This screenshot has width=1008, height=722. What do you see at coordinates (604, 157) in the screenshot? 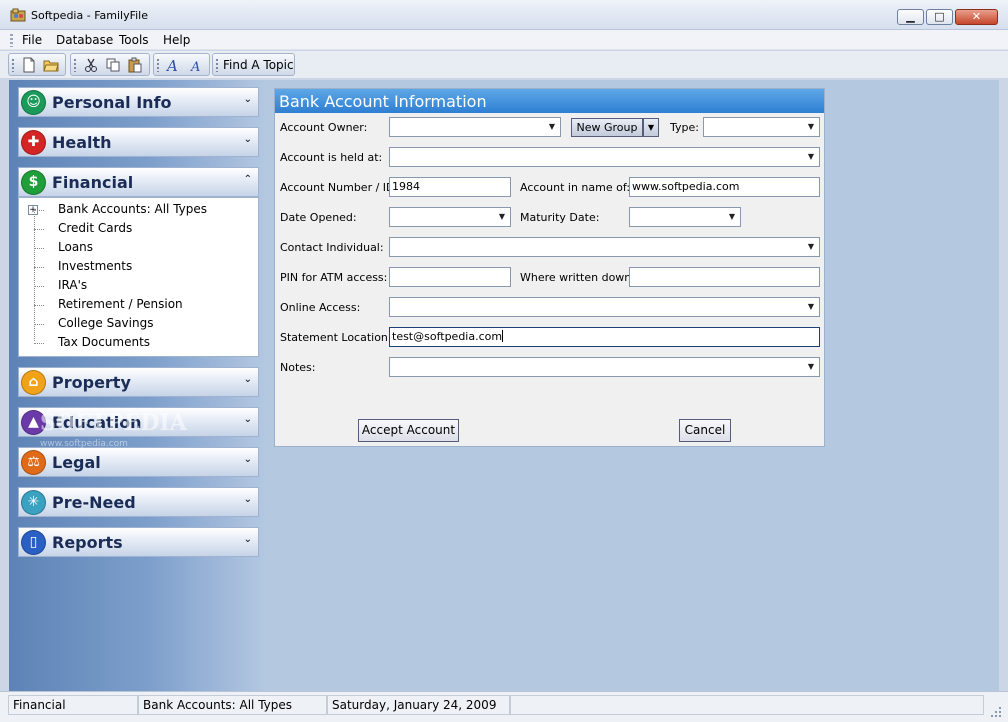
I see `held-at-combo: ▼` at bounding box center [604, 157].